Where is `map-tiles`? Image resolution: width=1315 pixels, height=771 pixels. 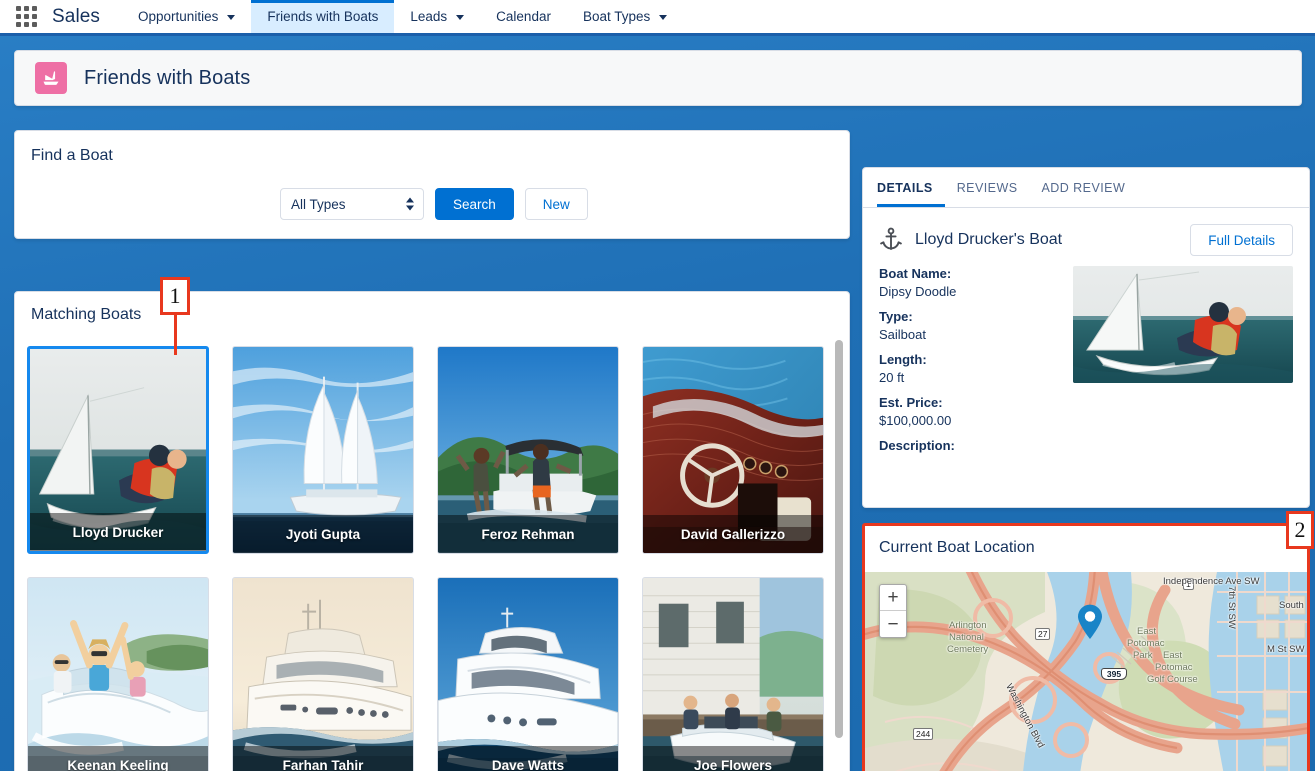
map-tiles is located at coordinates (1086, 671).